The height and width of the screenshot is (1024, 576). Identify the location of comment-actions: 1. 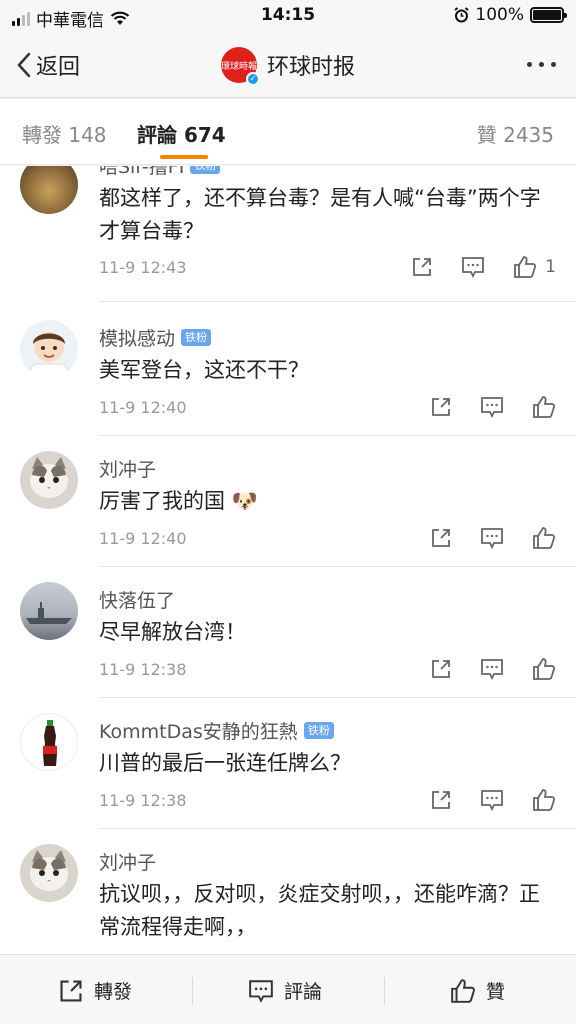
(469, 267).